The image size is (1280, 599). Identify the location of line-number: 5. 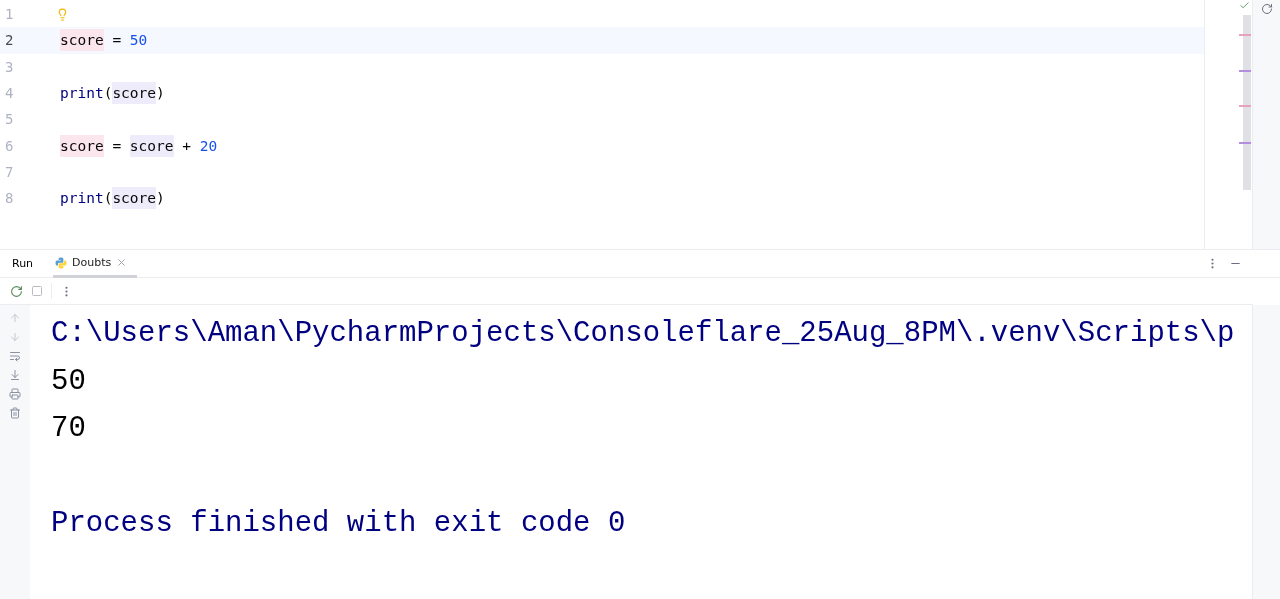
(9, 119).